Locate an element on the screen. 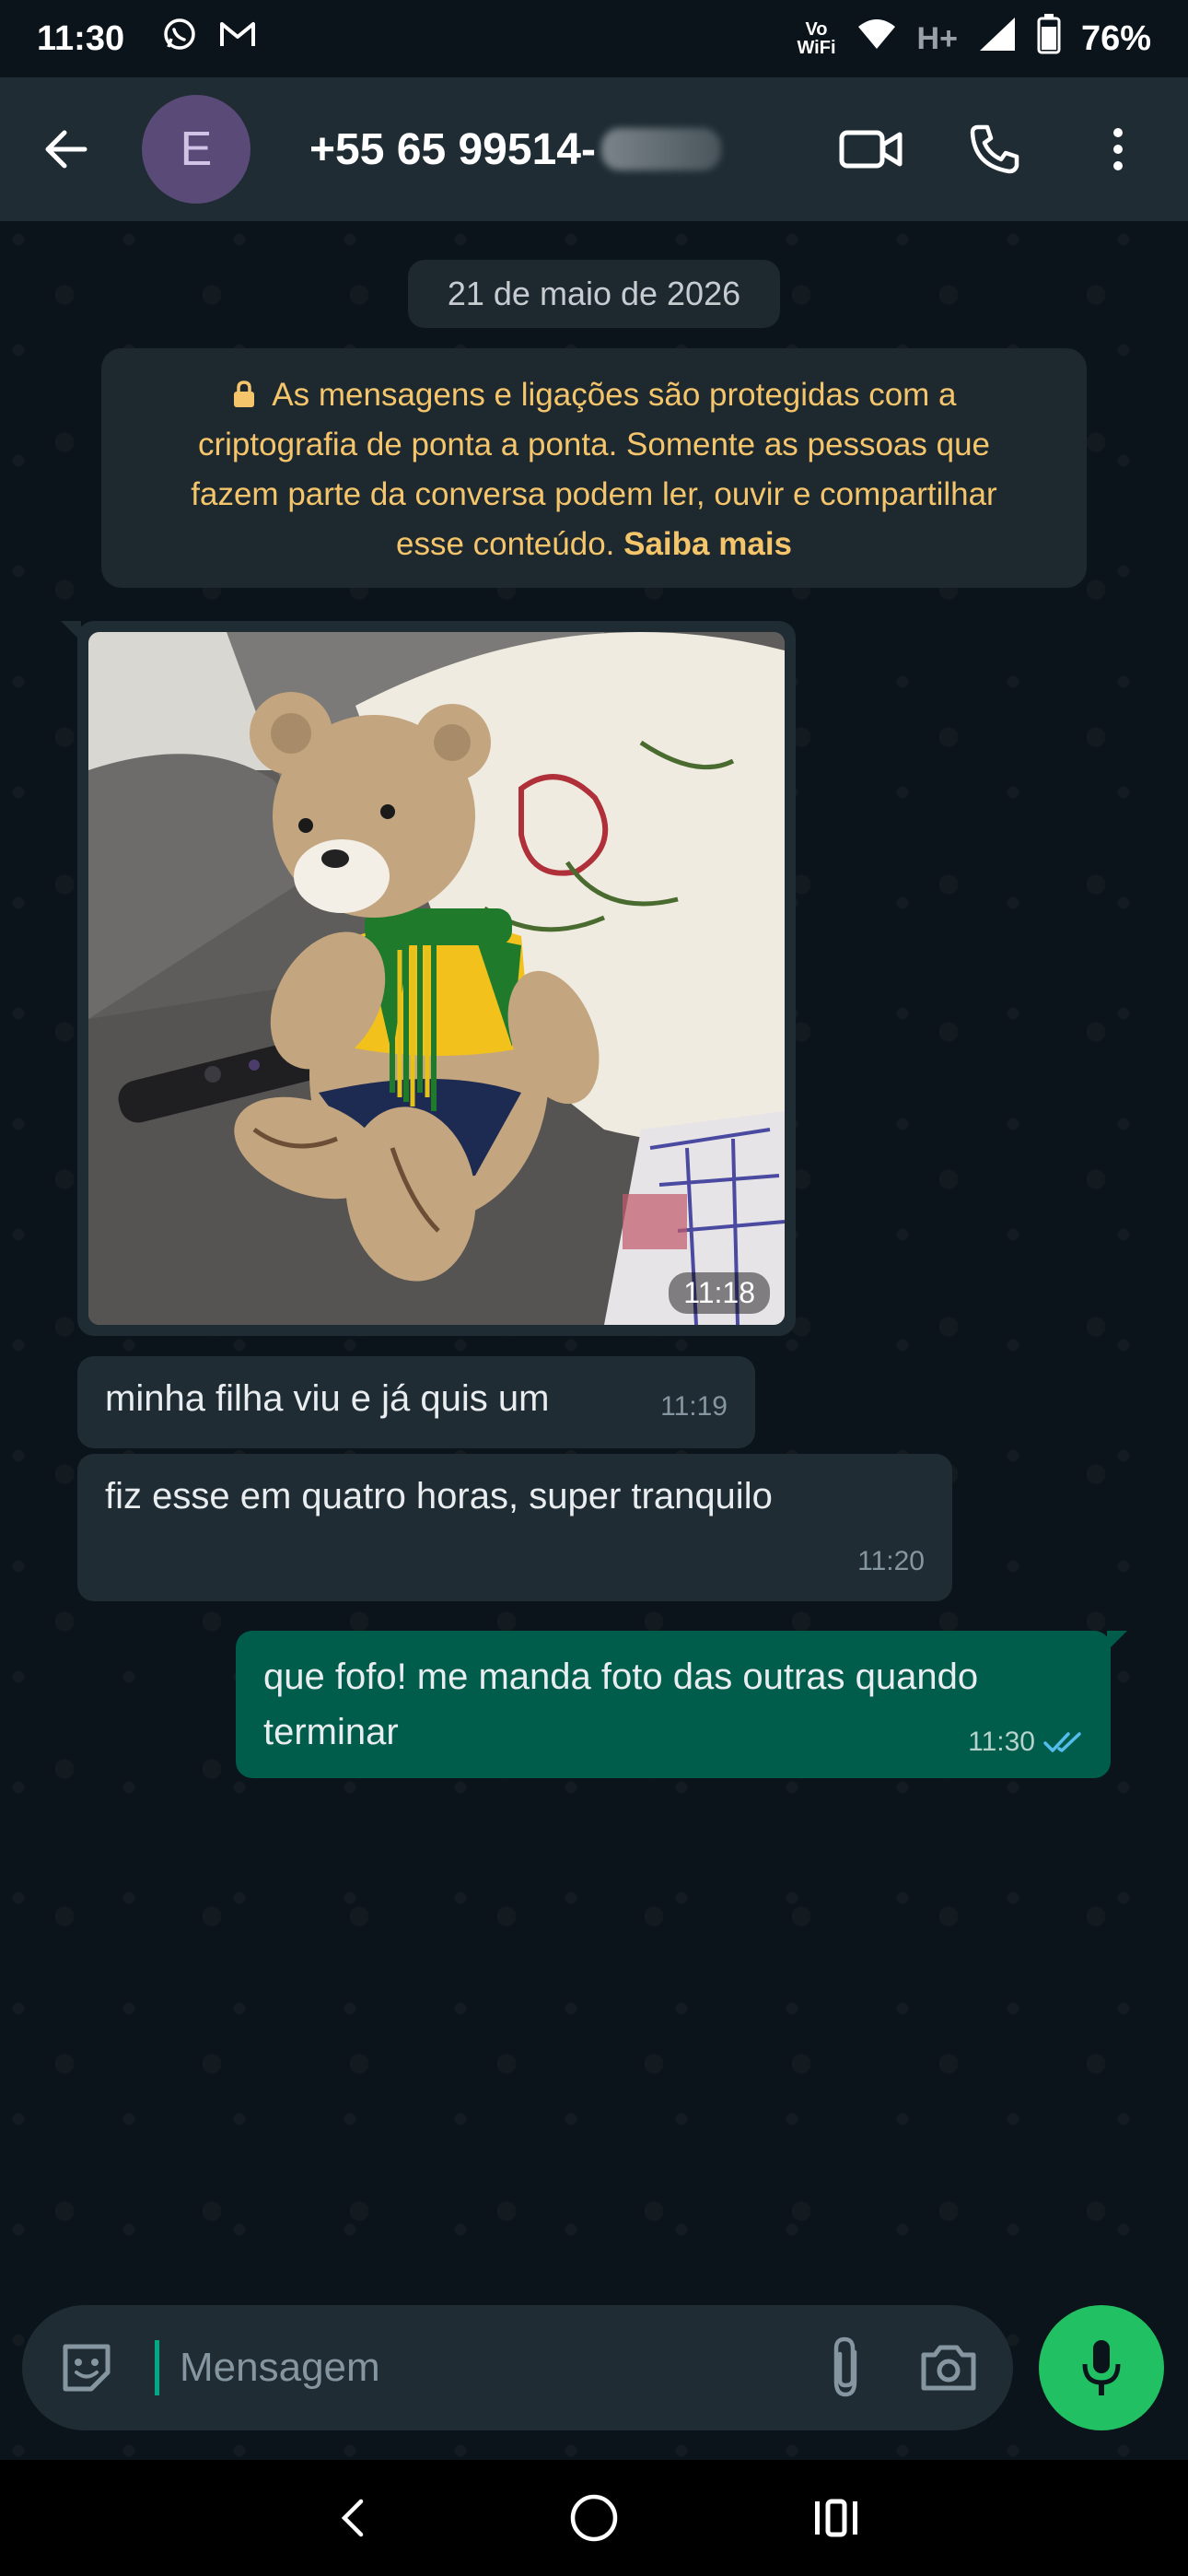 The height and width of the screenshot is (2576, 1188). wifi-icon is located at coordinates (876, 39).